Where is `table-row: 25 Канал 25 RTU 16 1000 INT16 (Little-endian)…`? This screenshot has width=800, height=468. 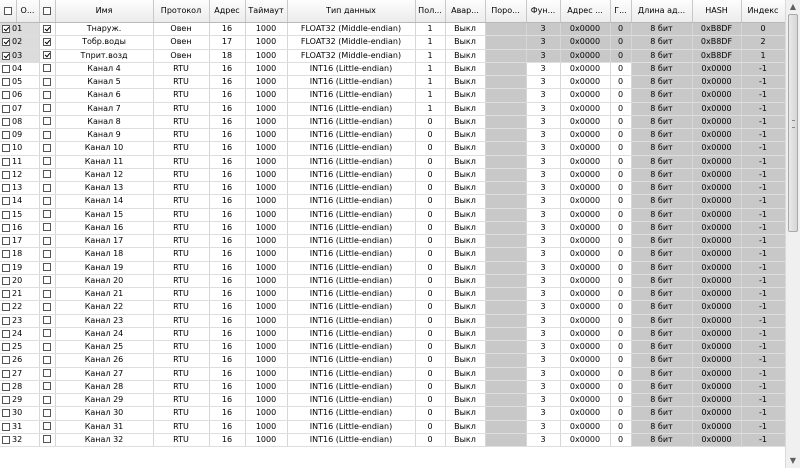 table-row: 25 Канал 25 RTU 16 1000 INT16 (Little-endian)… is located at coordinates (392, 347).